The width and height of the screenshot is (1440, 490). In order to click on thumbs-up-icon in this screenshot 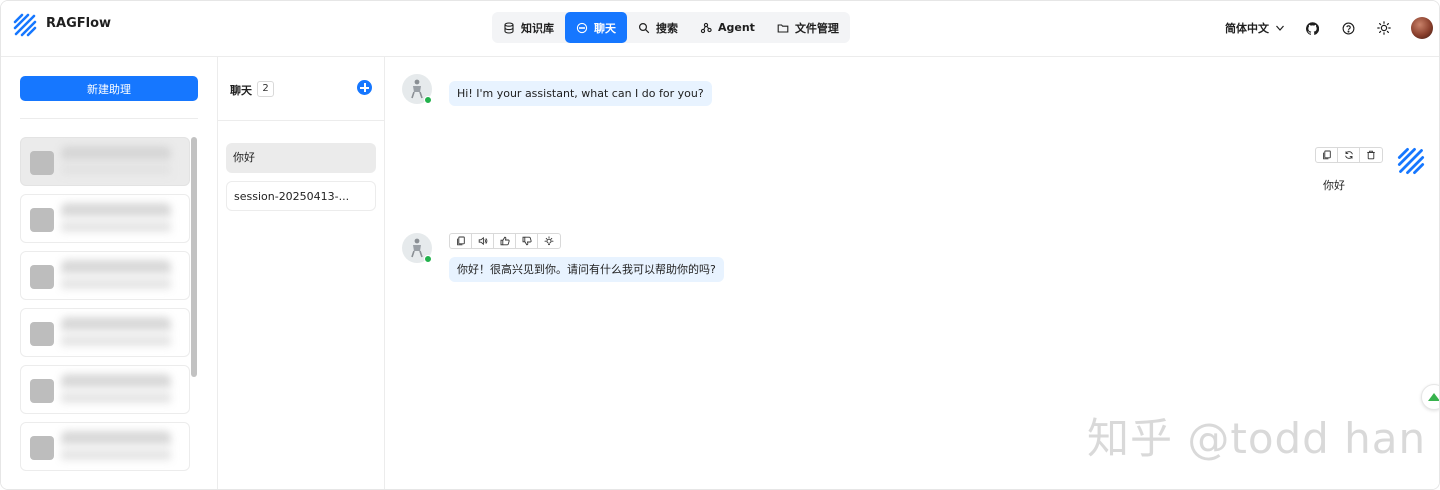, I will do `click(505, 241)`.